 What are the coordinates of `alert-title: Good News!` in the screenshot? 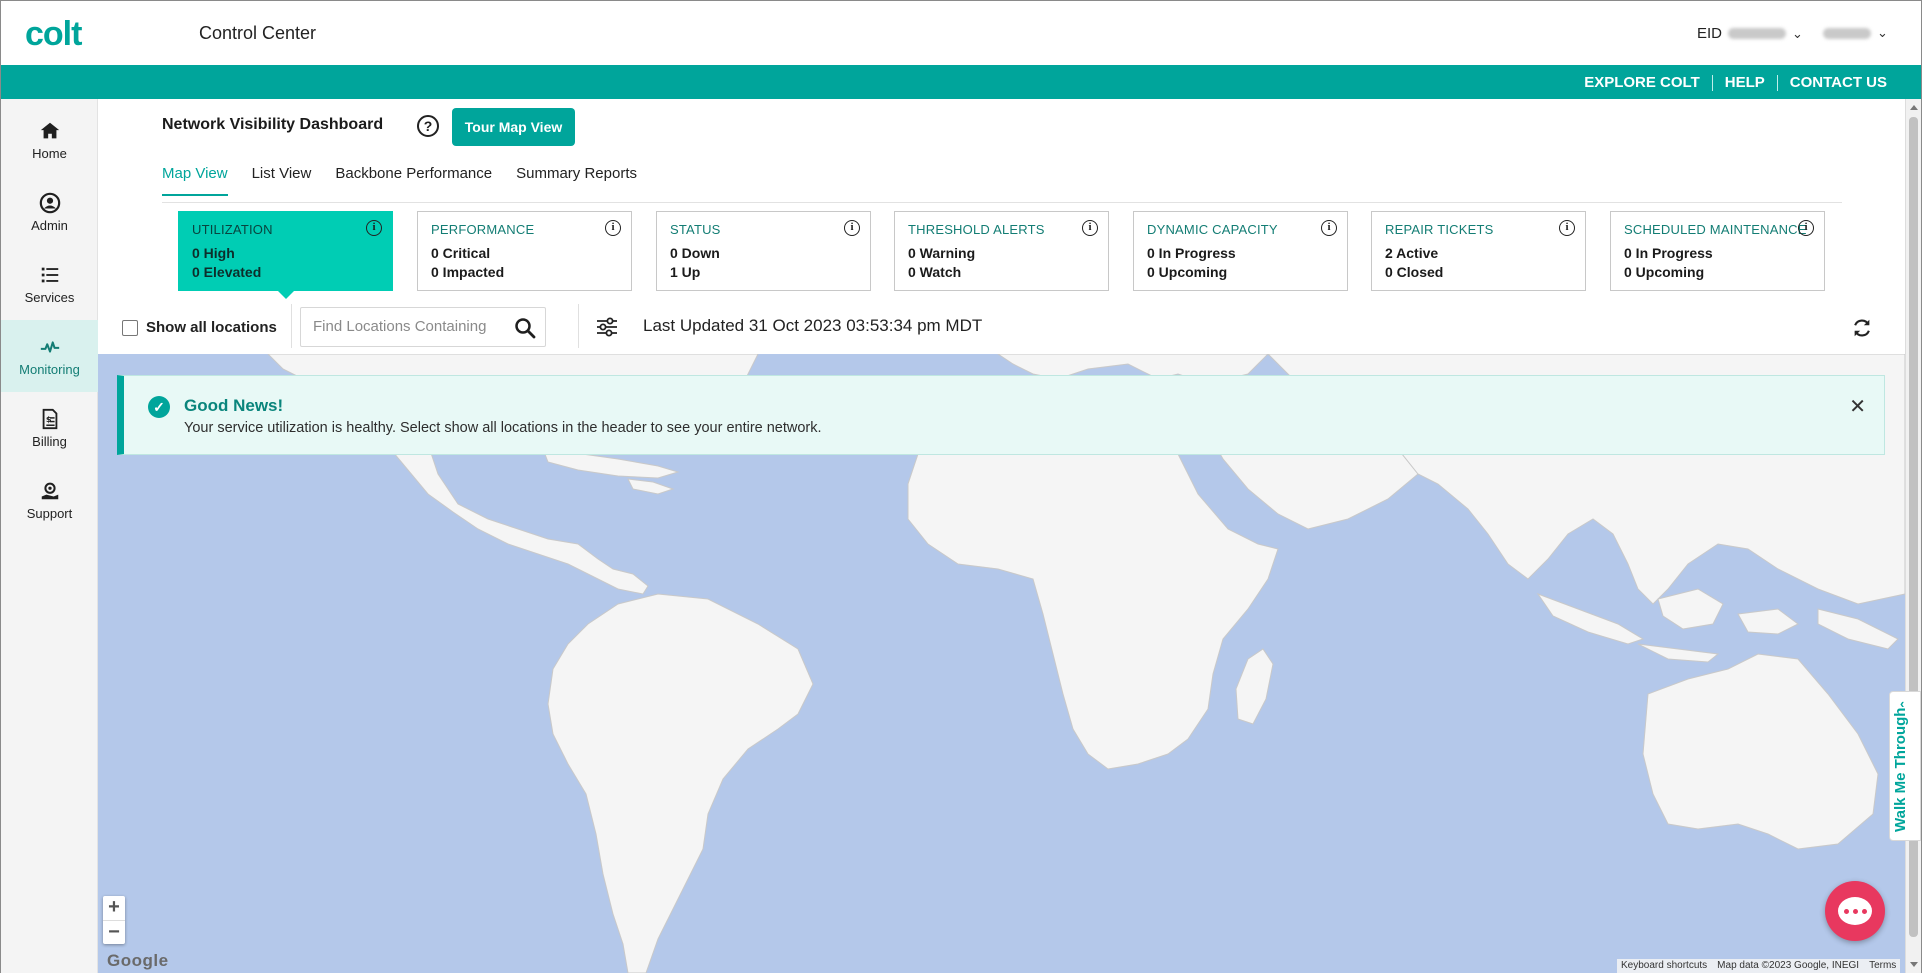 It's located at (234, 405).